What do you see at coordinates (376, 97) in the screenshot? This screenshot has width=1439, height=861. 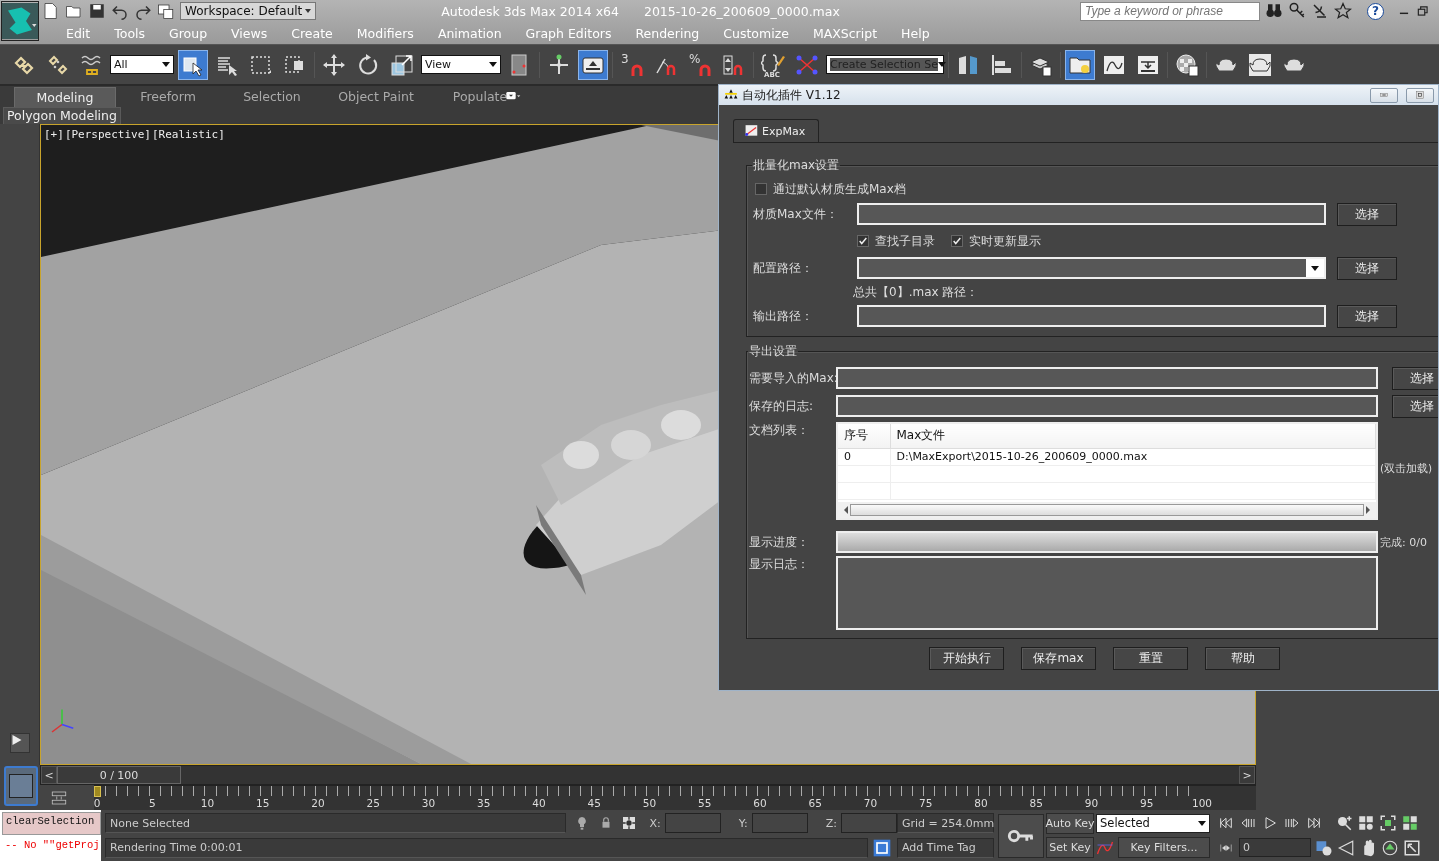 I see `ribbon-tab: Object Paint` at bounding box center [376, 97].